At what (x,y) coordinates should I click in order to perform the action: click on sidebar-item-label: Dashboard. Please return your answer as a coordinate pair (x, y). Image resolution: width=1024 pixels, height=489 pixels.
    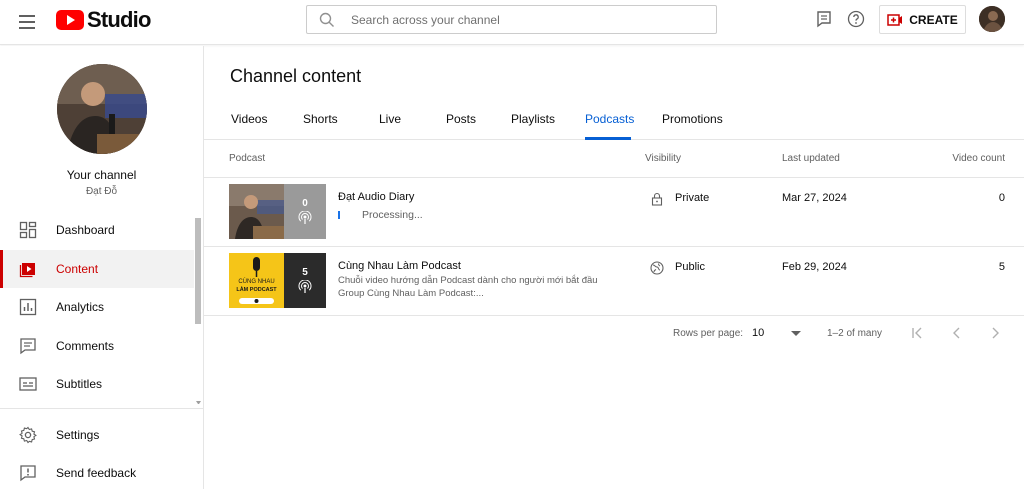
    Looking at the image, I should click on (85, 230).